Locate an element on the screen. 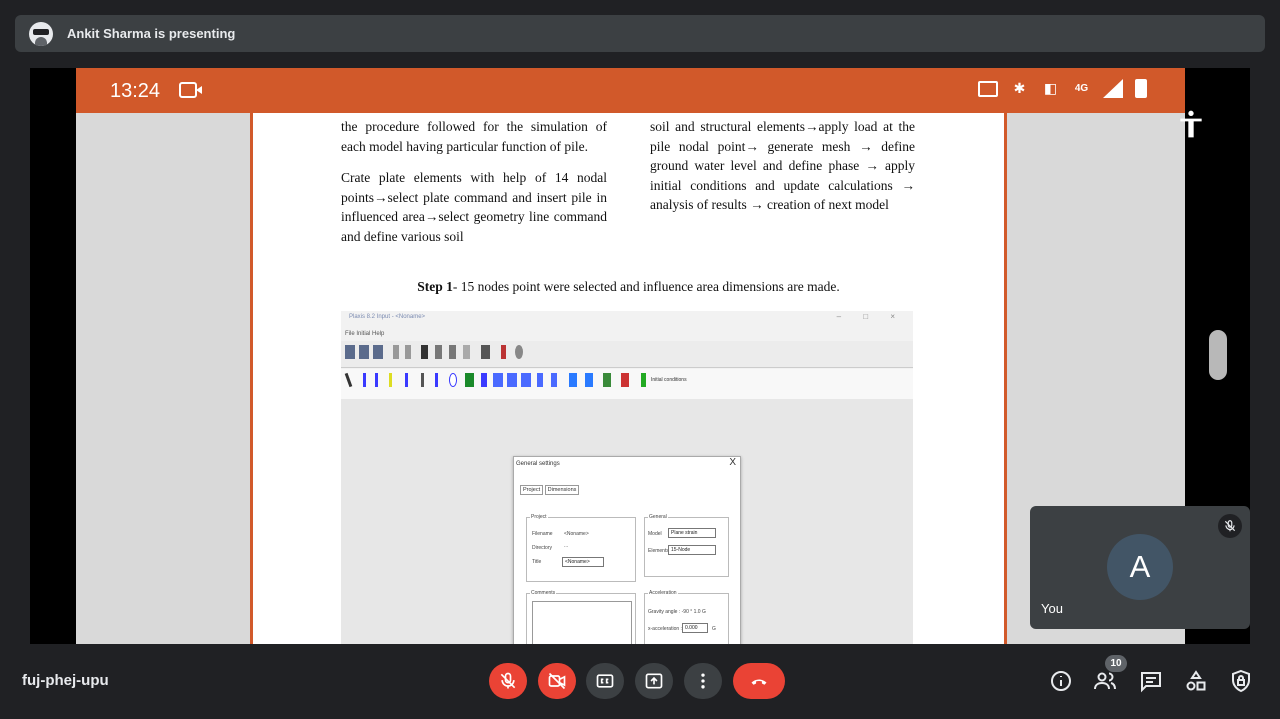  mic-toggle-button is located at coordinates (508, 681).